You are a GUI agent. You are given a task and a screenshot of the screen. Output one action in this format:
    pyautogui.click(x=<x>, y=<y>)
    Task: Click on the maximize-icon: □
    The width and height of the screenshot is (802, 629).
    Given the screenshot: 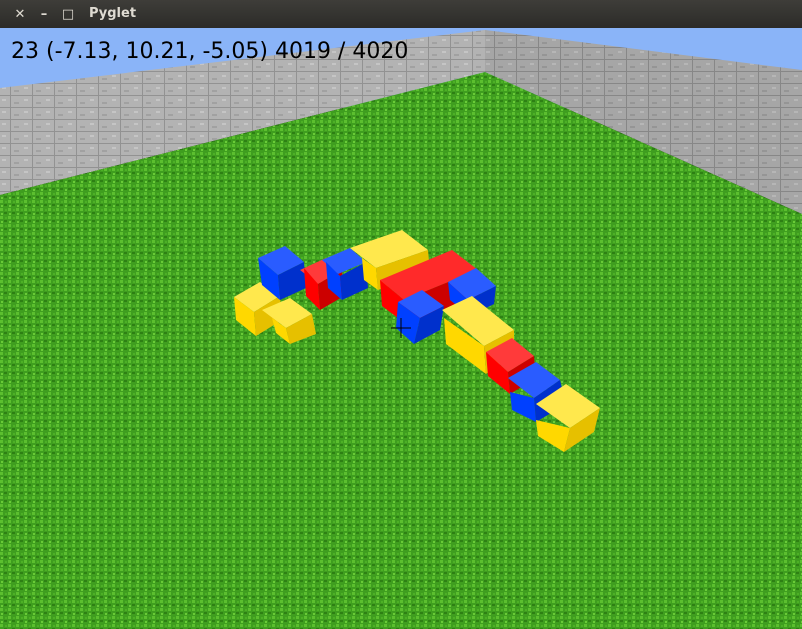 What is the action you would take?
    pyautogui.click(x=68, y=14)
    